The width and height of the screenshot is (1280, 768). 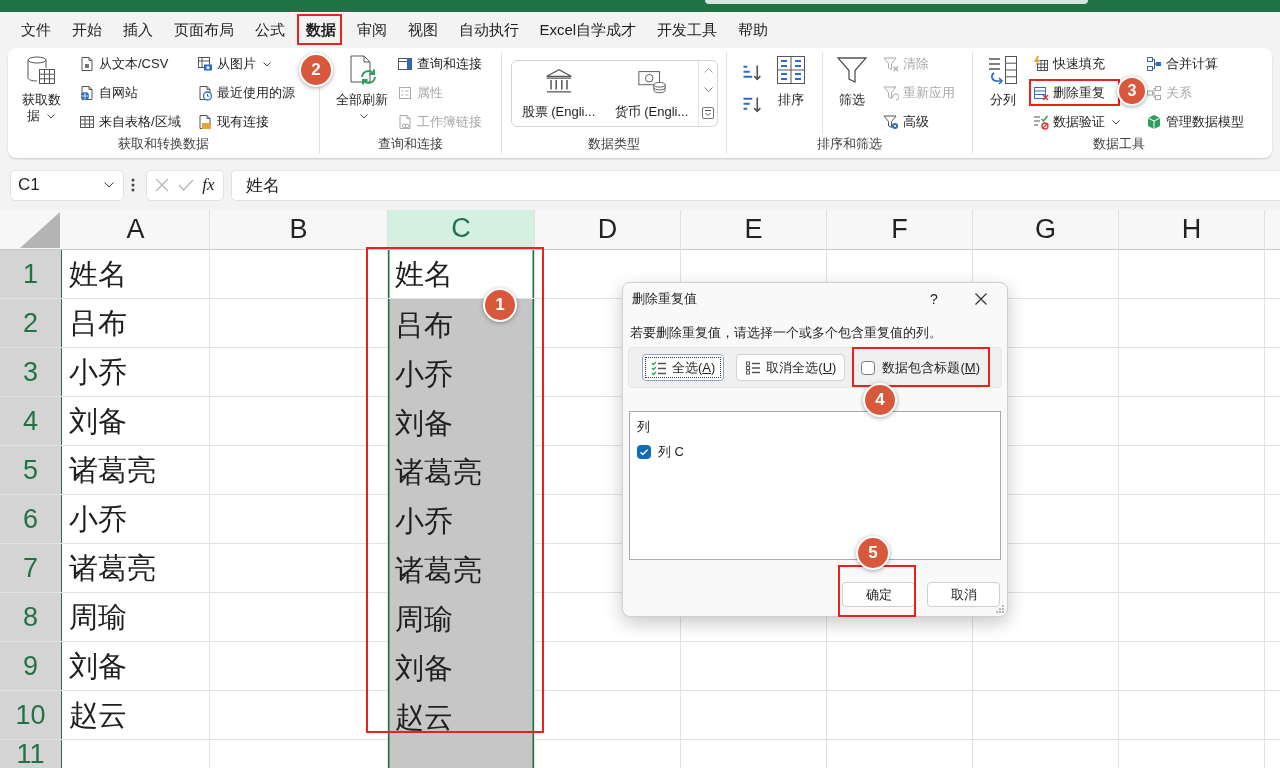 I want to click on scroll-down-icon, so click(x=708, y=90).